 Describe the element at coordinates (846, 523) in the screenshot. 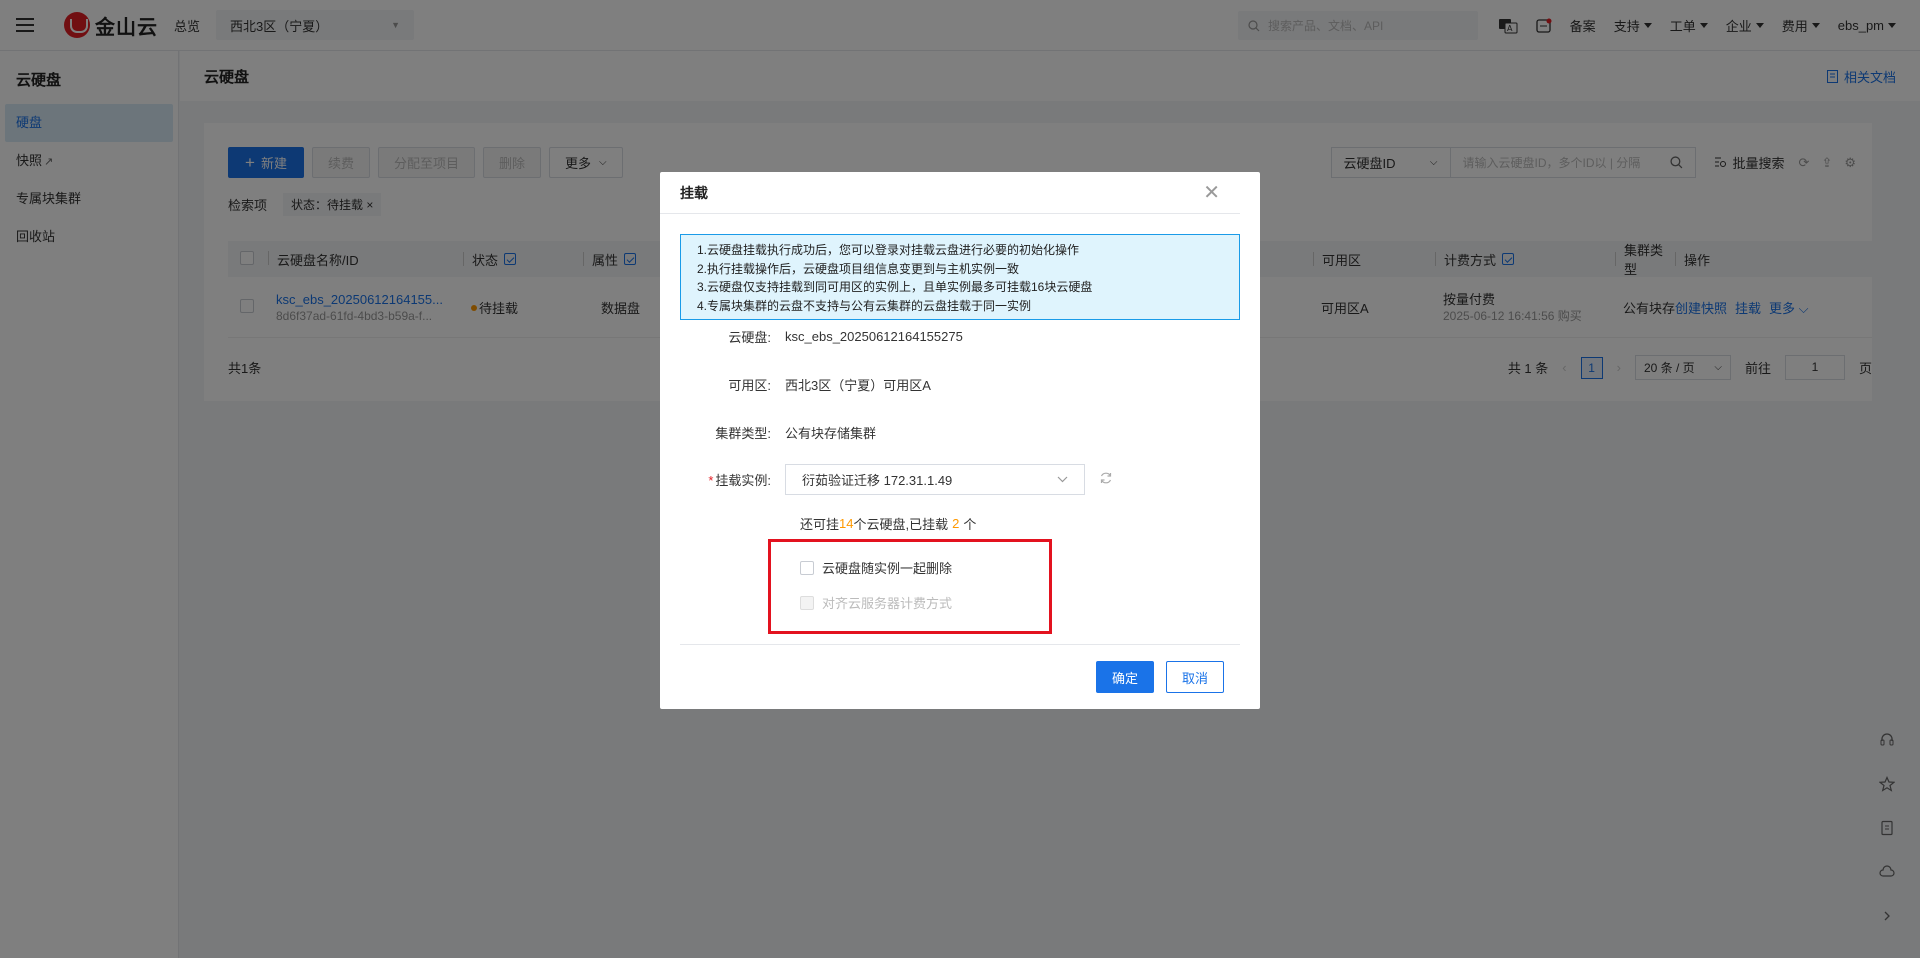

I see `remaining-count: 14` at that location.